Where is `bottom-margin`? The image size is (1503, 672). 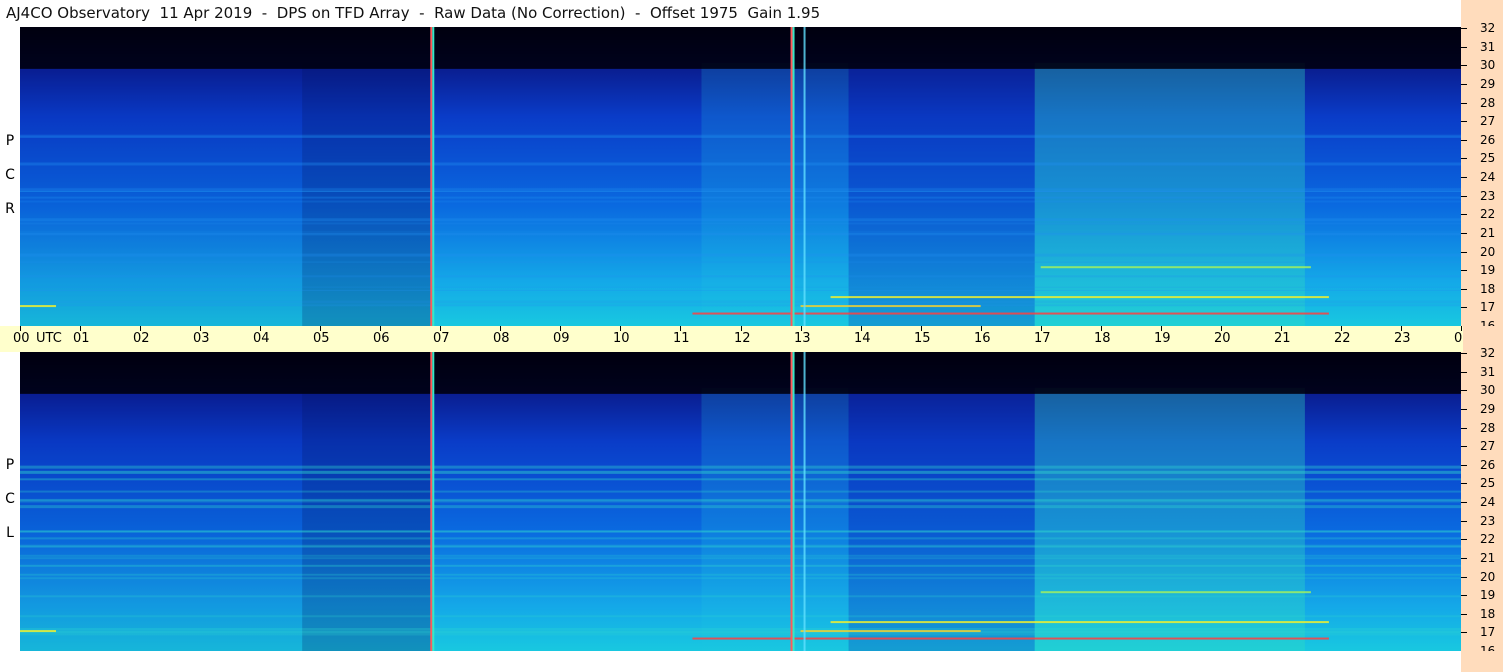 bottom-margin is located at coordinates (730, 661).